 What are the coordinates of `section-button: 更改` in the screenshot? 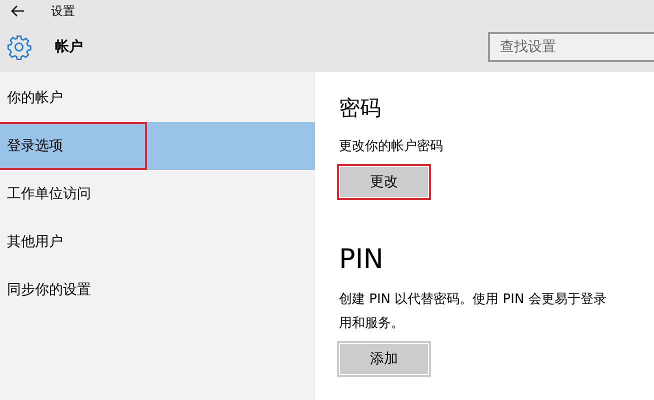 It's located at (384, 182).